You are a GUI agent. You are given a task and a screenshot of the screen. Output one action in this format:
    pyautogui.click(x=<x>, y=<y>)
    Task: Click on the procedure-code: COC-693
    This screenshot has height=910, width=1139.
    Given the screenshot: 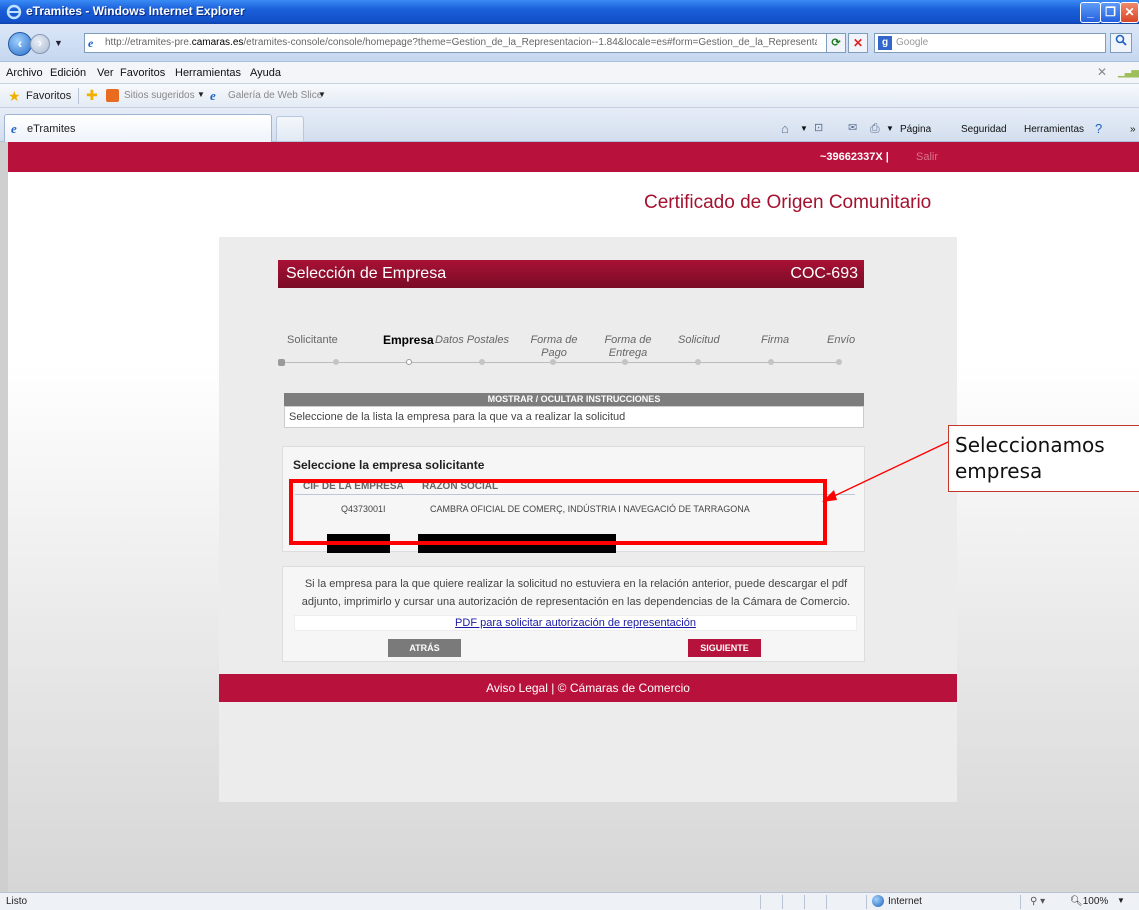 What is the action you would take?
    pyautogui.click(x=824, y=273)
    